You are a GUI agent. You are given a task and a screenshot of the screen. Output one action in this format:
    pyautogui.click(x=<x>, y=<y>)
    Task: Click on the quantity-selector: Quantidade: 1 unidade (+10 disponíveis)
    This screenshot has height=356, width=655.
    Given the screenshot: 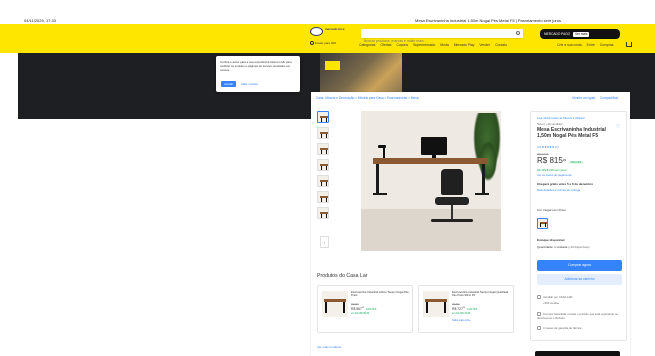 What is the action you would take?
    pyautogui.click(x=563, y=247)
    